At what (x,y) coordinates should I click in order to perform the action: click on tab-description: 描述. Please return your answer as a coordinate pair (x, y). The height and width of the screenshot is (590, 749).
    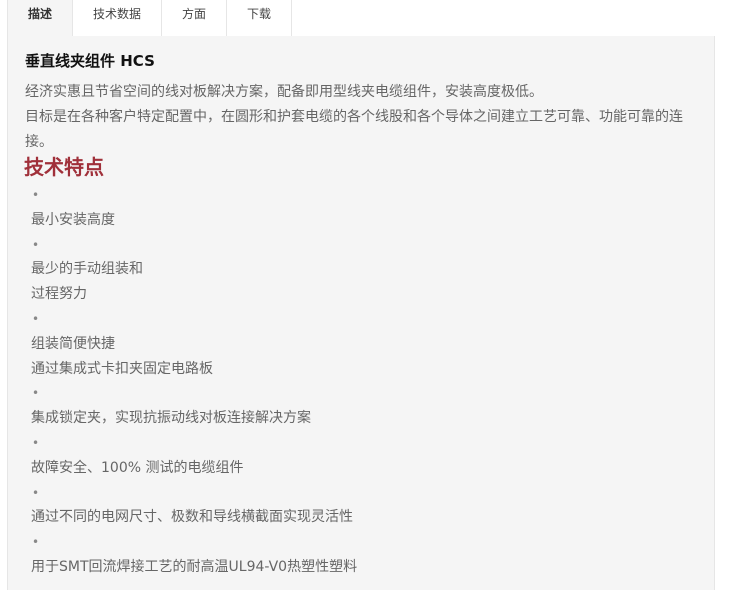
    Looking at the image, I should click on (40, 18).